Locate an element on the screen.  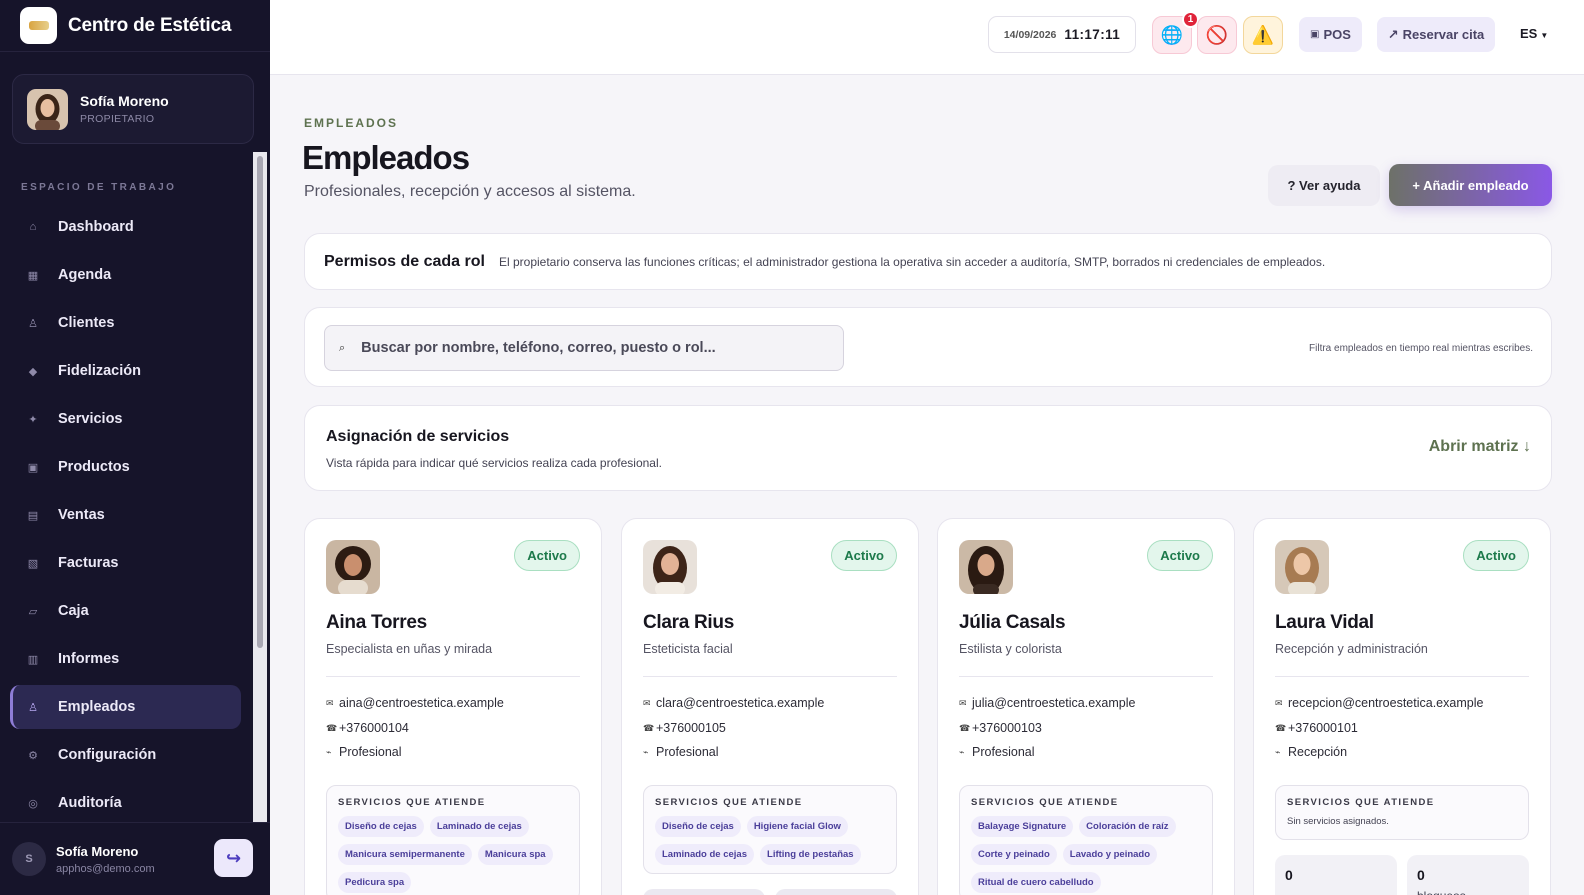
external-link-icon: ↗ is located at coordinates (1393, 34).